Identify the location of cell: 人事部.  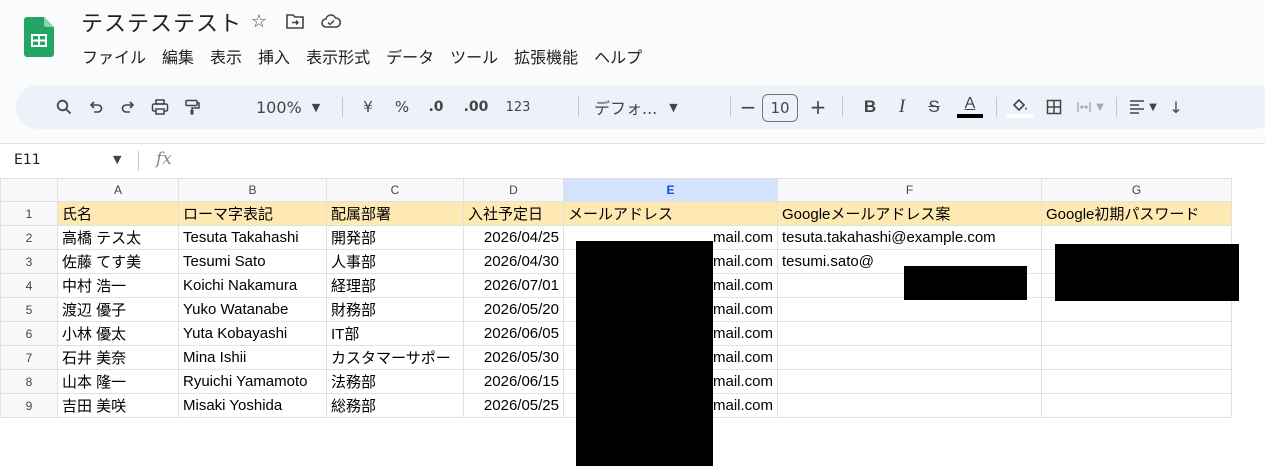
(395, 261).